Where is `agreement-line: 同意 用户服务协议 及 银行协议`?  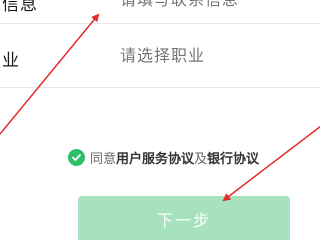 agreement-line: 同意 用户服务协议 及 银行协议 is located at coordinates (163, 157).